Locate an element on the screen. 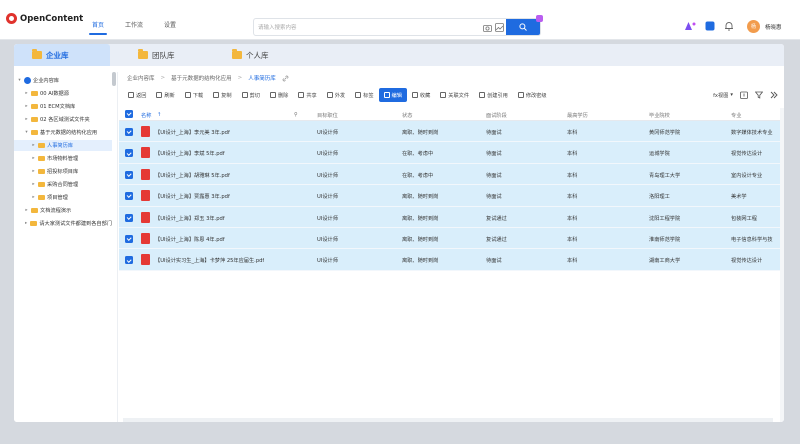  app-logo: OpenContent is located at coordinates (44, 18).